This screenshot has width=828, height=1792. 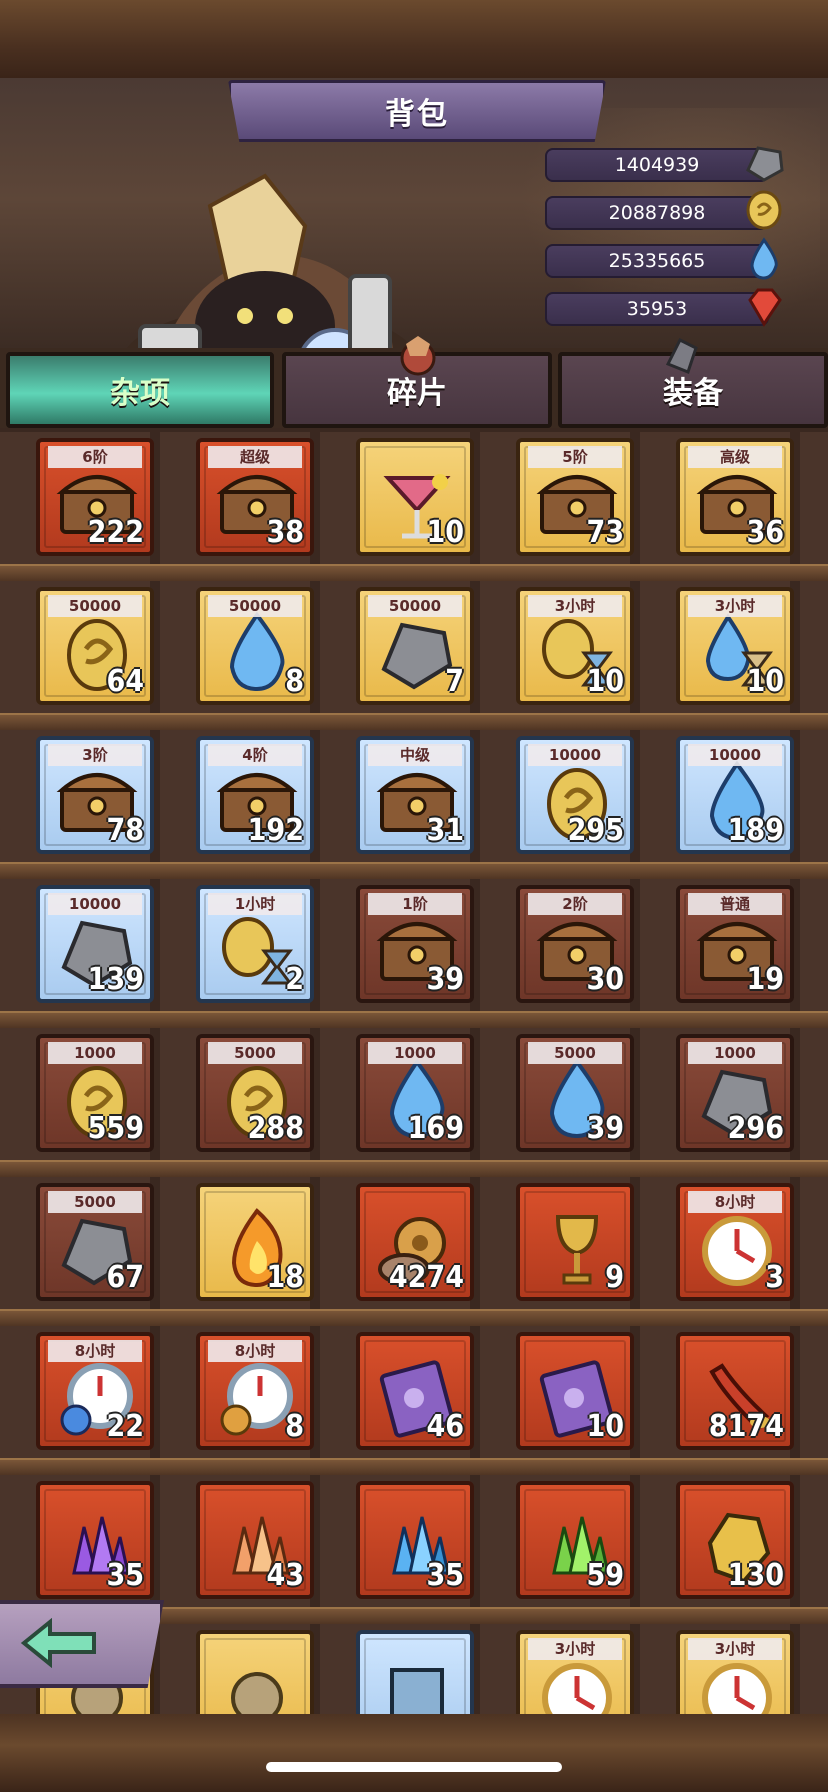 What do you see at coordinates (417, 382) in the screenshot?
I see `tab-fragments: 碎片` at bounding box center [417, 382].